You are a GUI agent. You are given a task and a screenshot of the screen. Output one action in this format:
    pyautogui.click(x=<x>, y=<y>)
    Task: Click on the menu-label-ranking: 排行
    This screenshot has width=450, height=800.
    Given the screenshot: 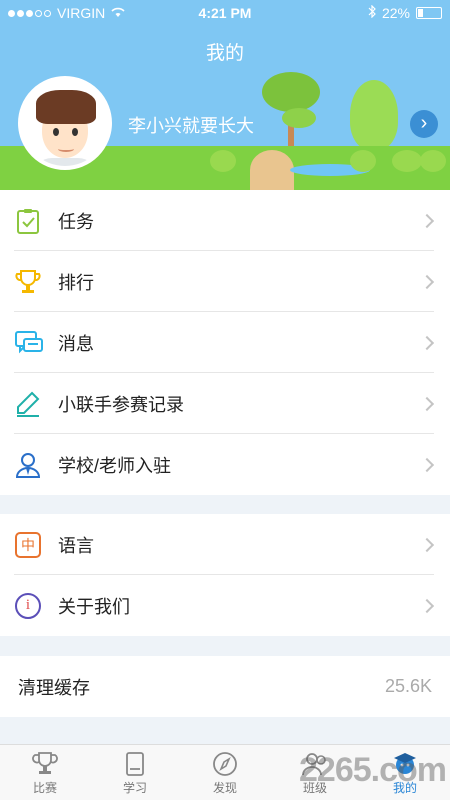 What is the action you would take?
    pyautogui.click(x=76, y=282)
    